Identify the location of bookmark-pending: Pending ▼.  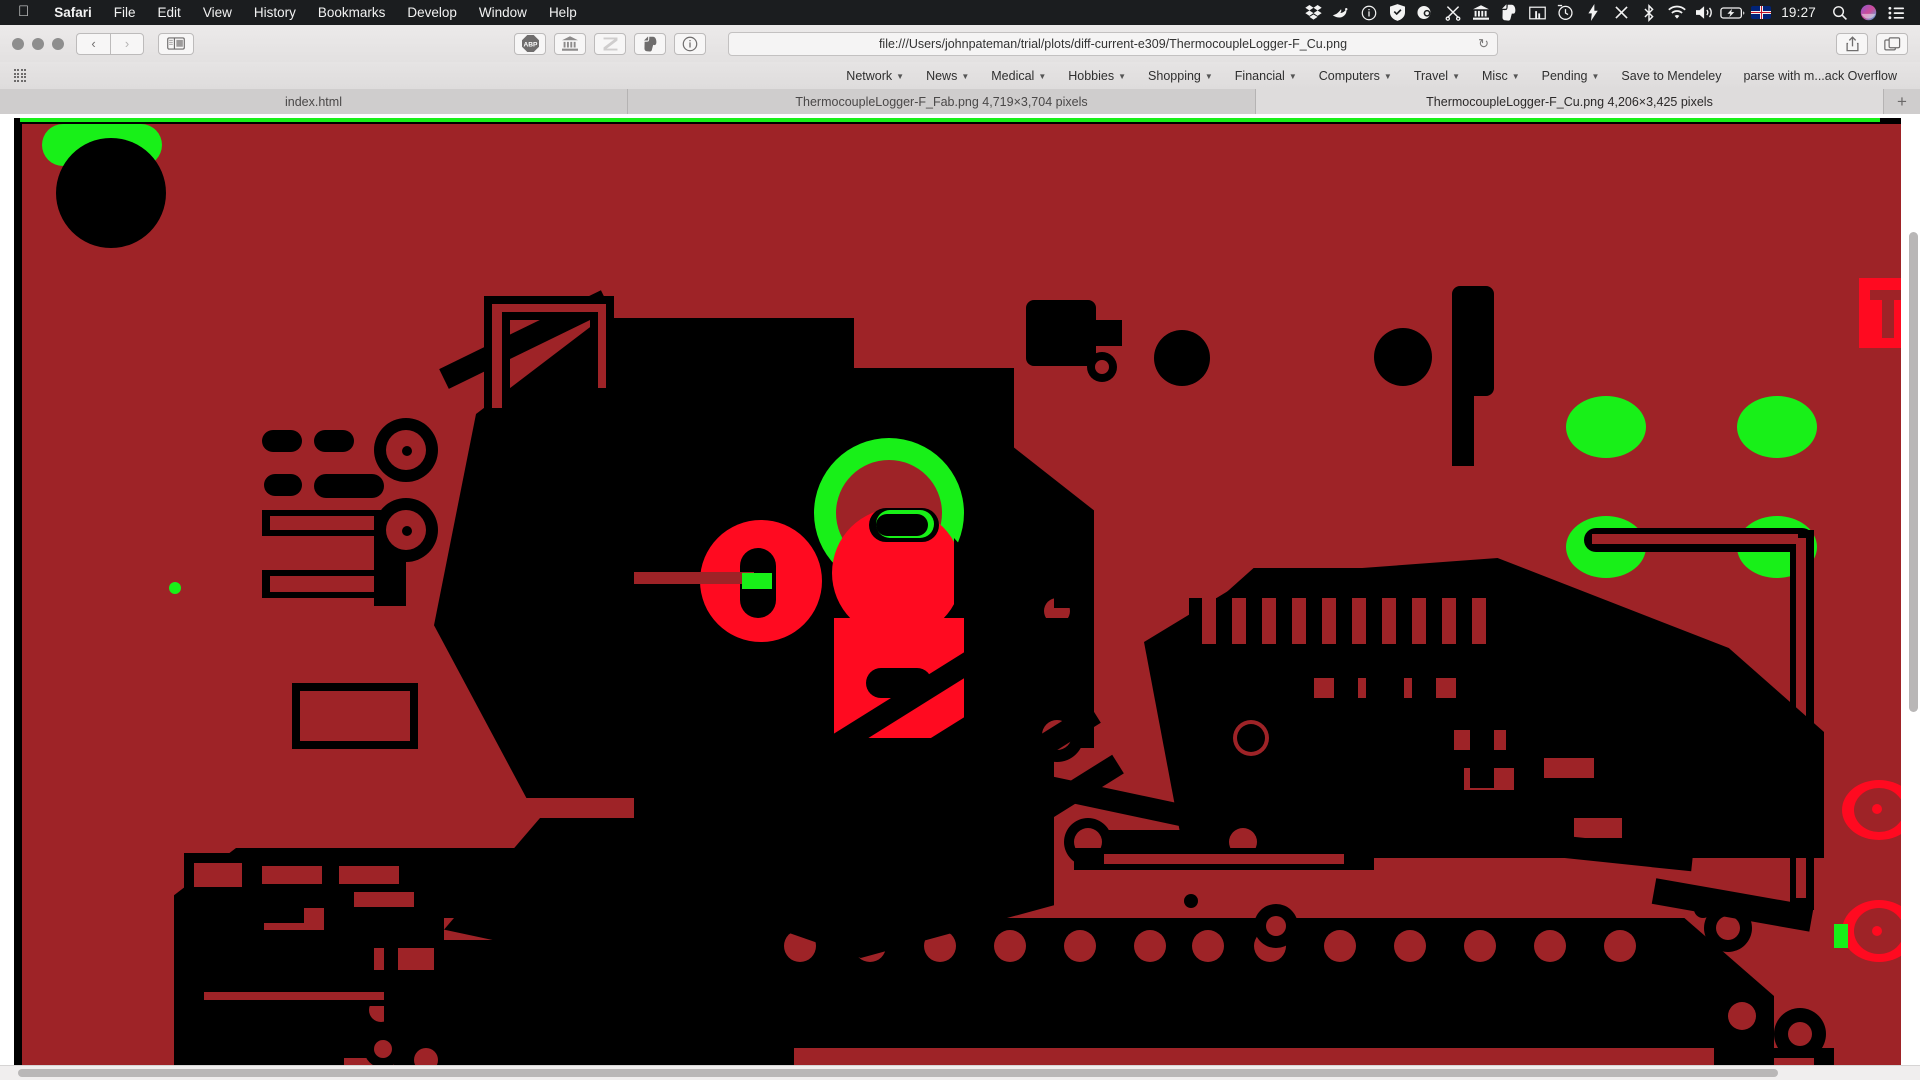
(1571, 76).